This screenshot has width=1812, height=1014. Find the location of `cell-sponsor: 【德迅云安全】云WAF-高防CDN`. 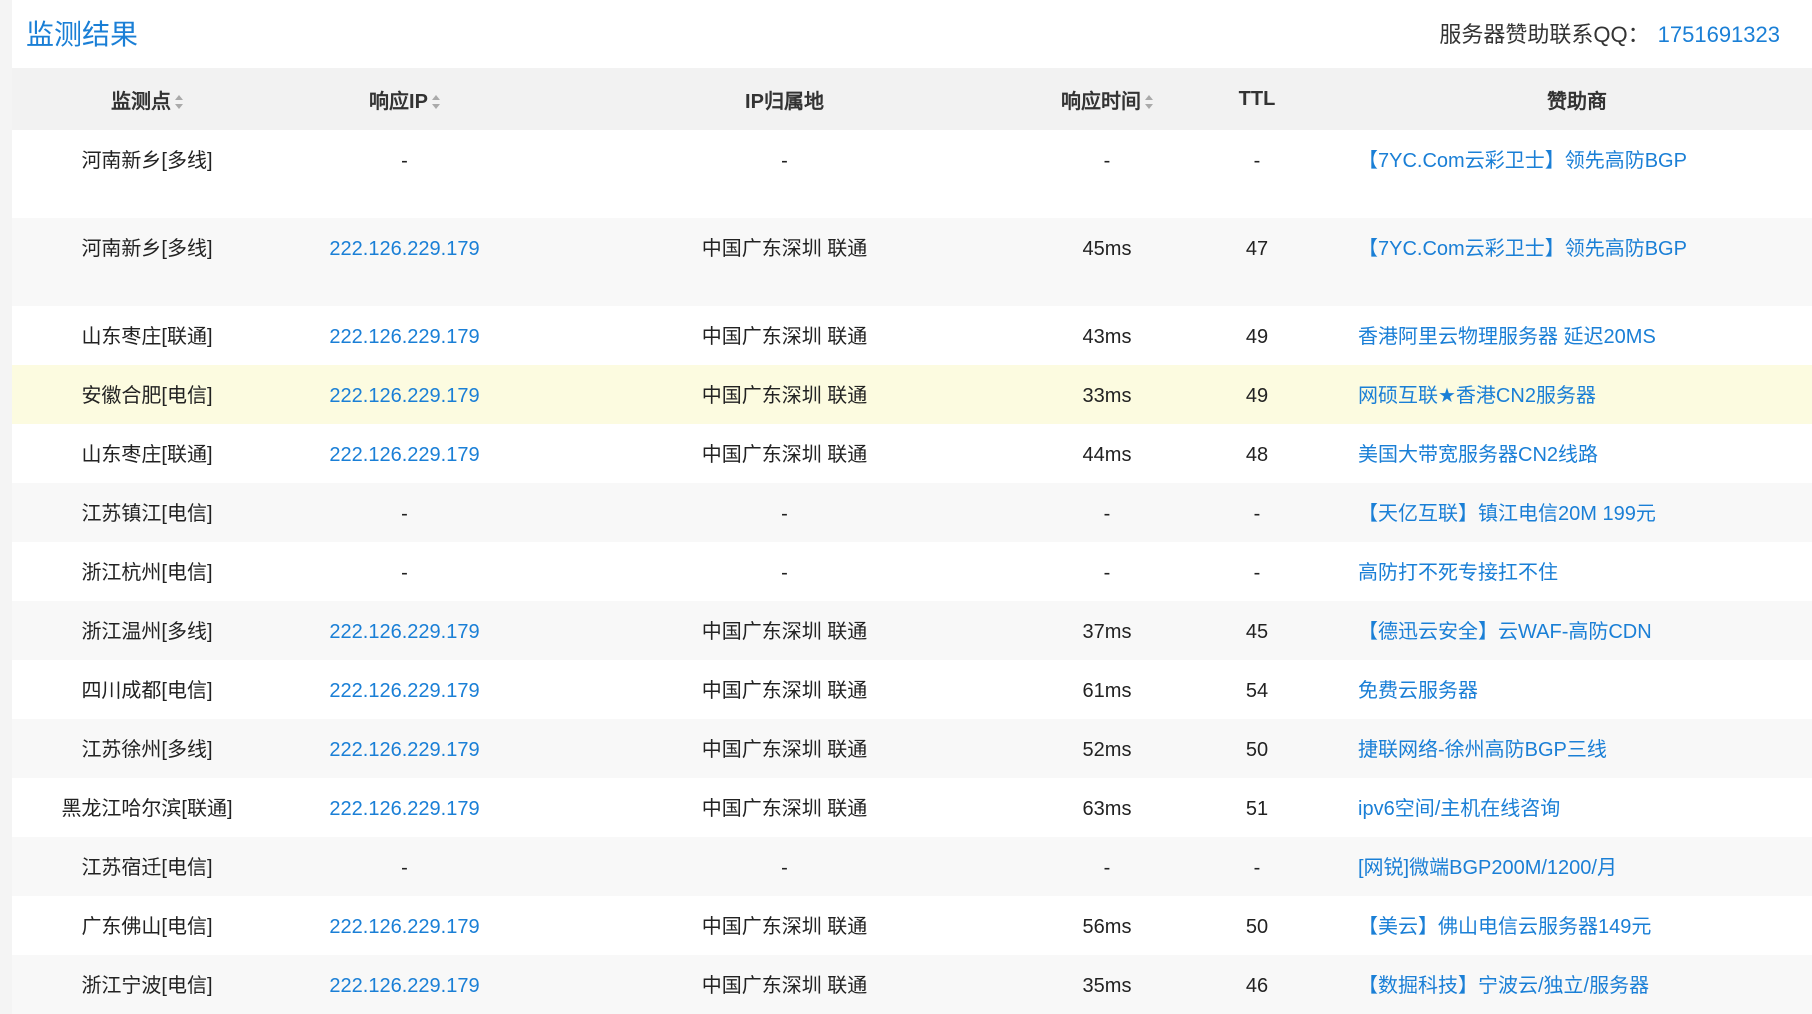

cell-sponsor: 【德迅云安全】云WAF-高防CDN is located at coordinates (1577, 630).